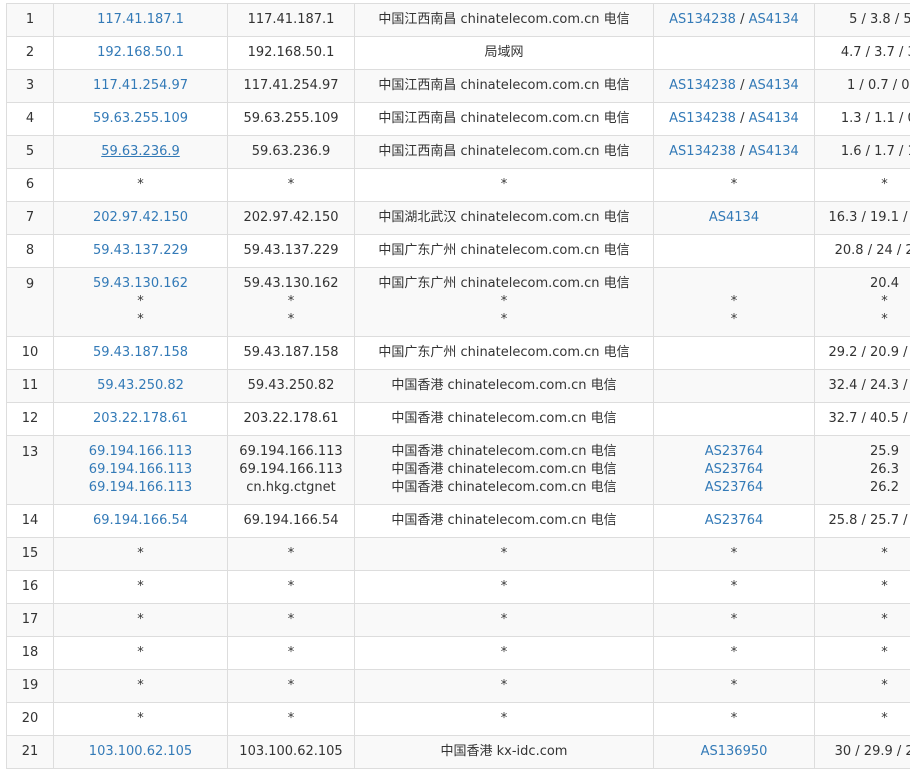  Describe the element at coordinates (141, 218) in the screenshot. I see `hop-ip-link: 202.97.42.150` at that location.